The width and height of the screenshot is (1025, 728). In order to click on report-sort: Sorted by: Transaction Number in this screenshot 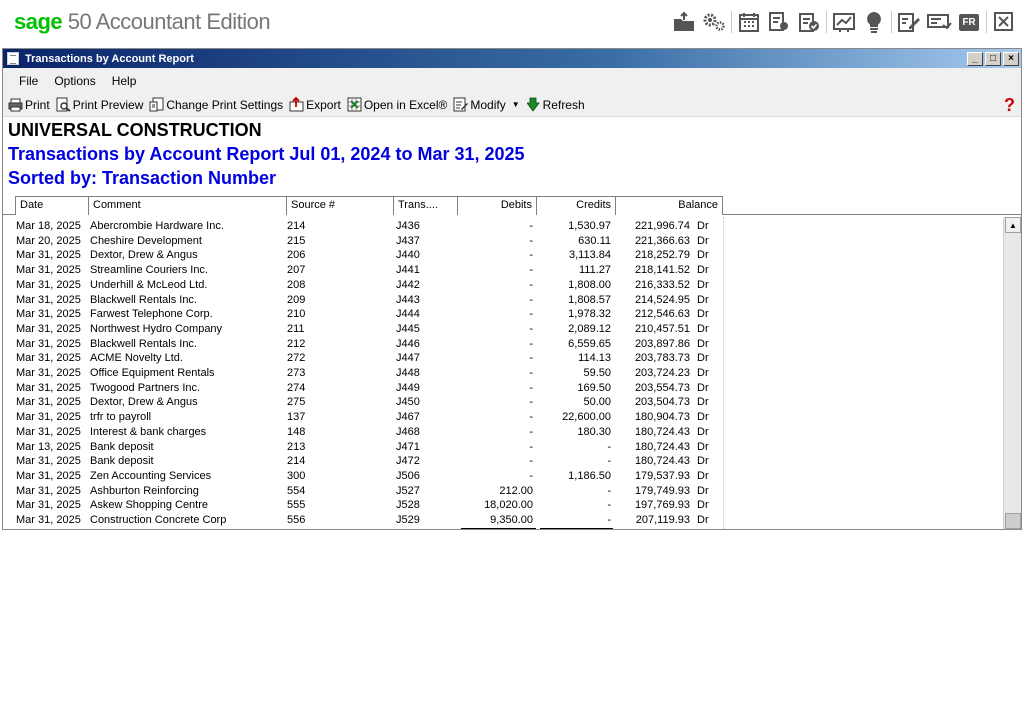, I will do `click(142, 178)`.